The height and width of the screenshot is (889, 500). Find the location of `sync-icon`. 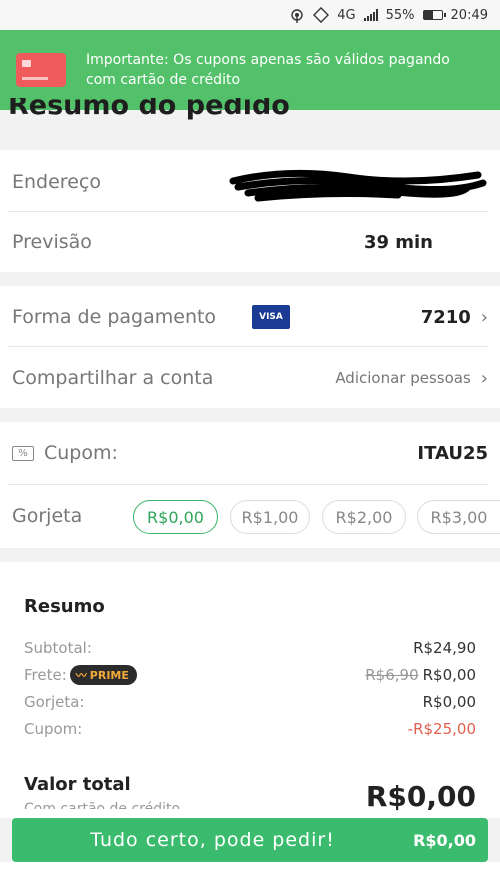

sync-icon is located at coordinates (321, 15).